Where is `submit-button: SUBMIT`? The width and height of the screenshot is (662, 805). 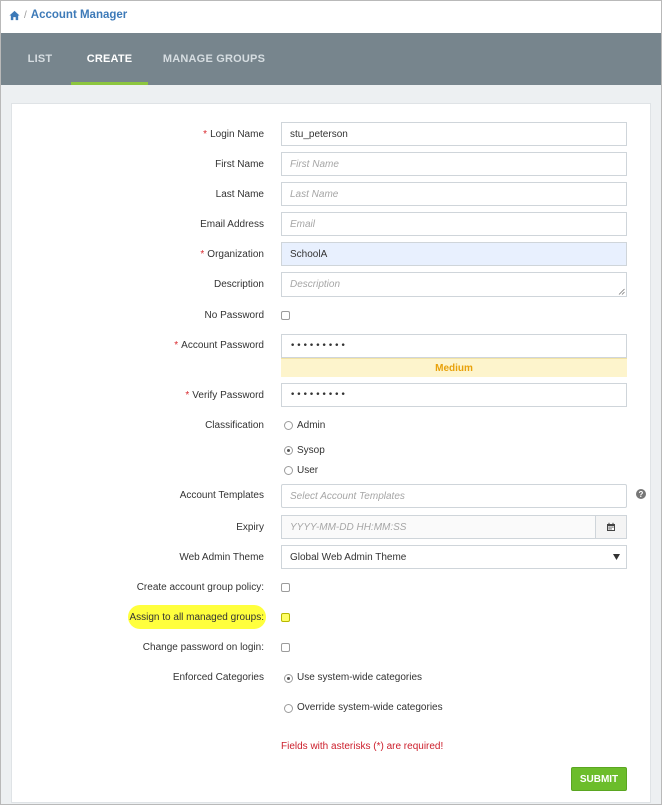
submit-button: SUBMIT is located at coordinates (599, 779).